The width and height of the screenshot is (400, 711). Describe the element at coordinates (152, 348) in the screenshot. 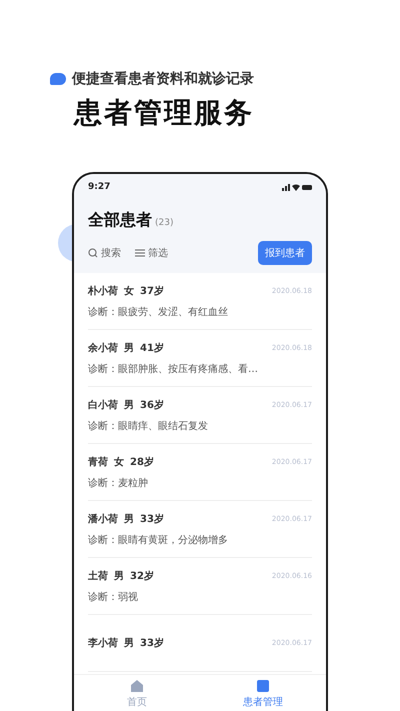

I see `patient-age: 41岁` at that location.